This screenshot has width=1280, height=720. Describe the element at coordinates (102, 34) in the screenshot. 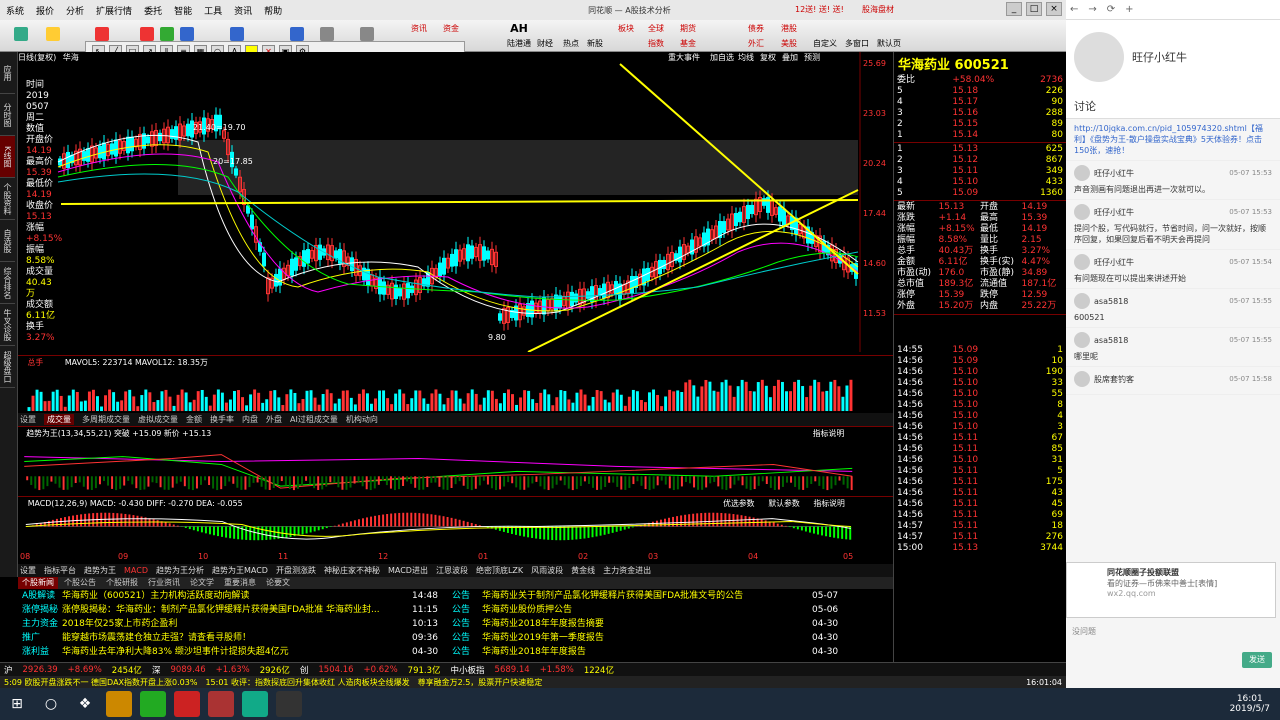

I see `refresh-icon` at that location.